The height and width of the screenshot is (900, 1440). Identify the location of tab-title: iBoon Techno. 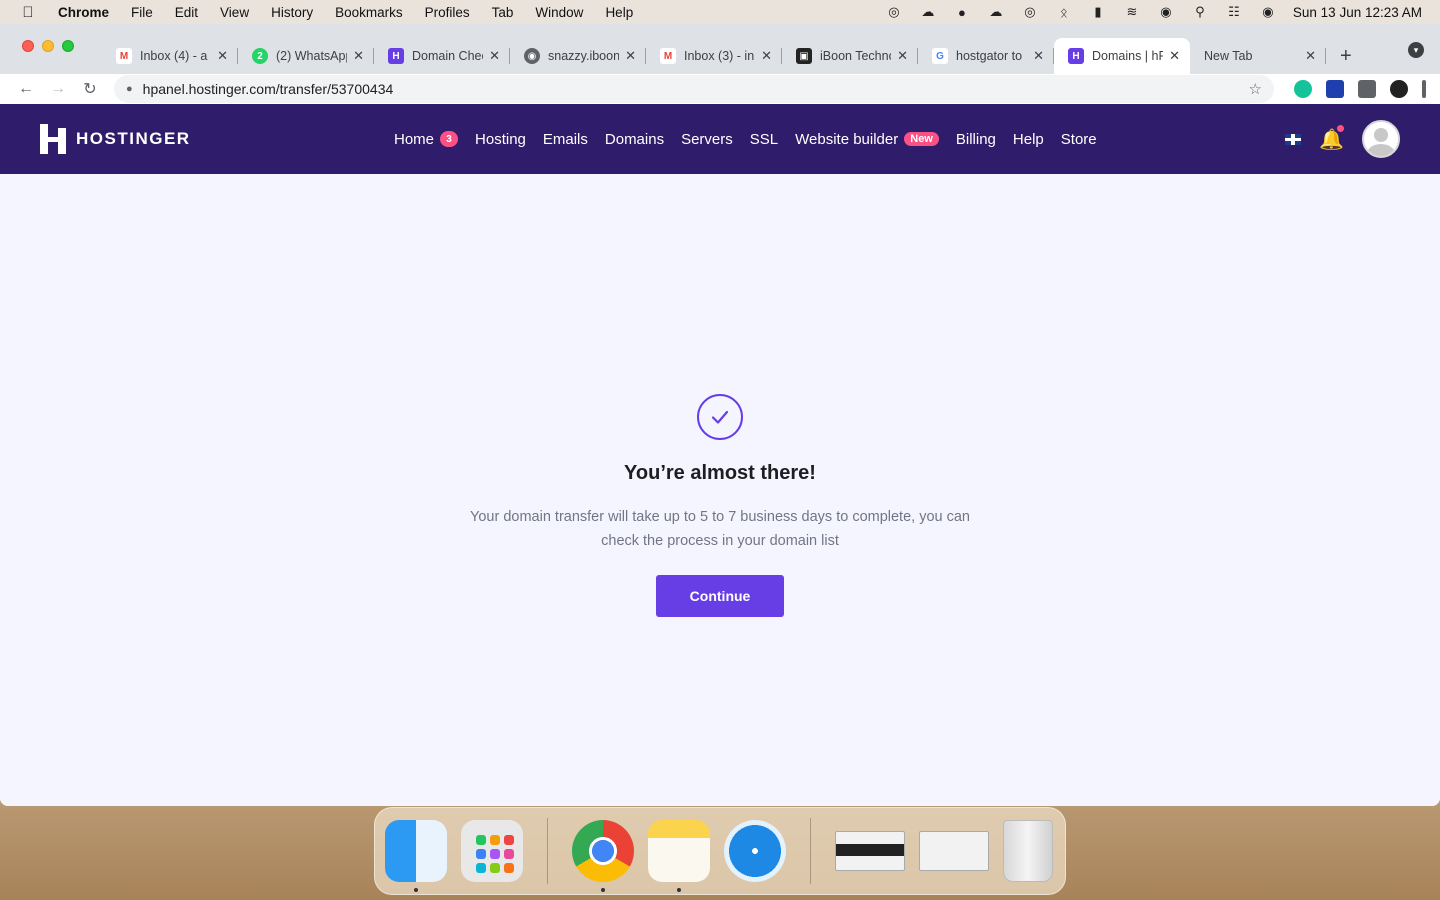
(856, 56).